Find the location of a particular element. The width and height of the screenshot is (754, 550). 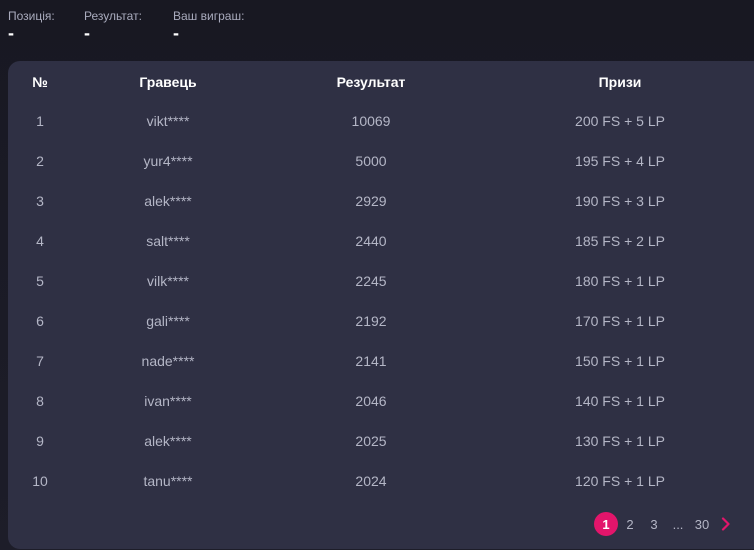

result-label: Результат: is located at coordinates (113, 16).